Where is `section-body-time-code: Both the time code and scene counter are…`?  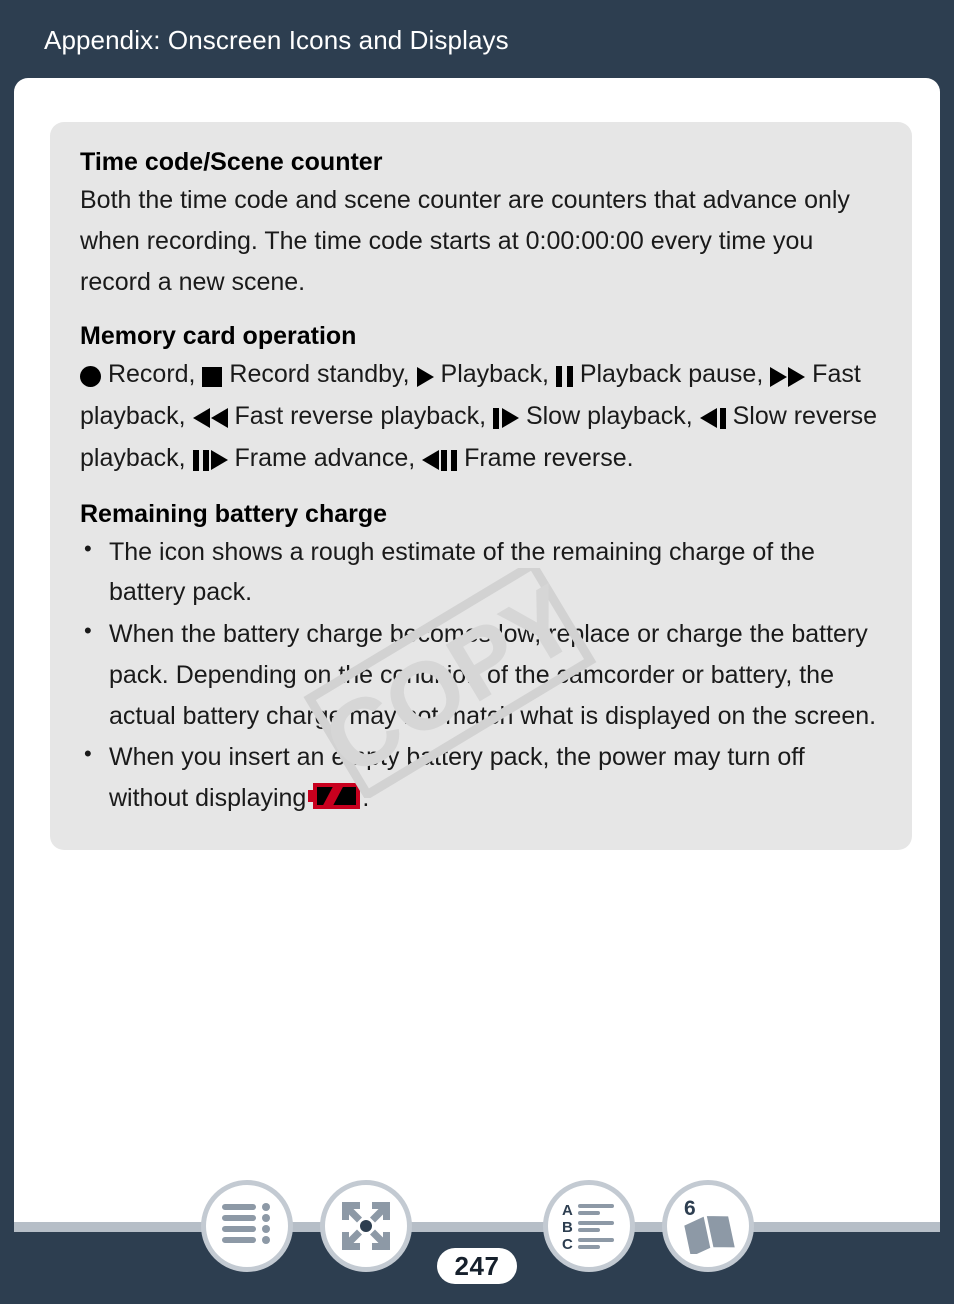 section-body-time-code: Both the time code and scene counter are… is located at coordinates (465, 241).